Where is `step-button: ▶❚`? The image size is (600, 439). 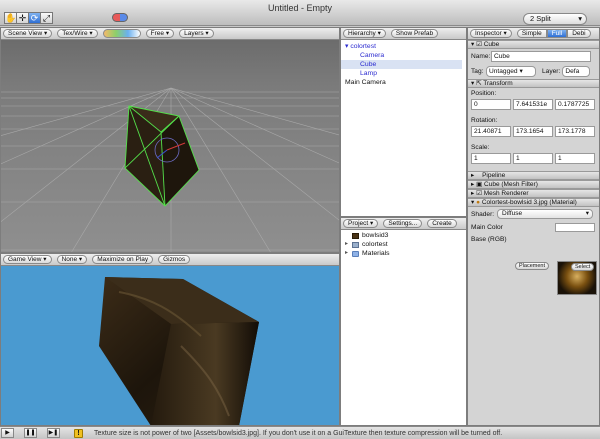
step-button: ▶❚ is located at coordinates (53, 433).